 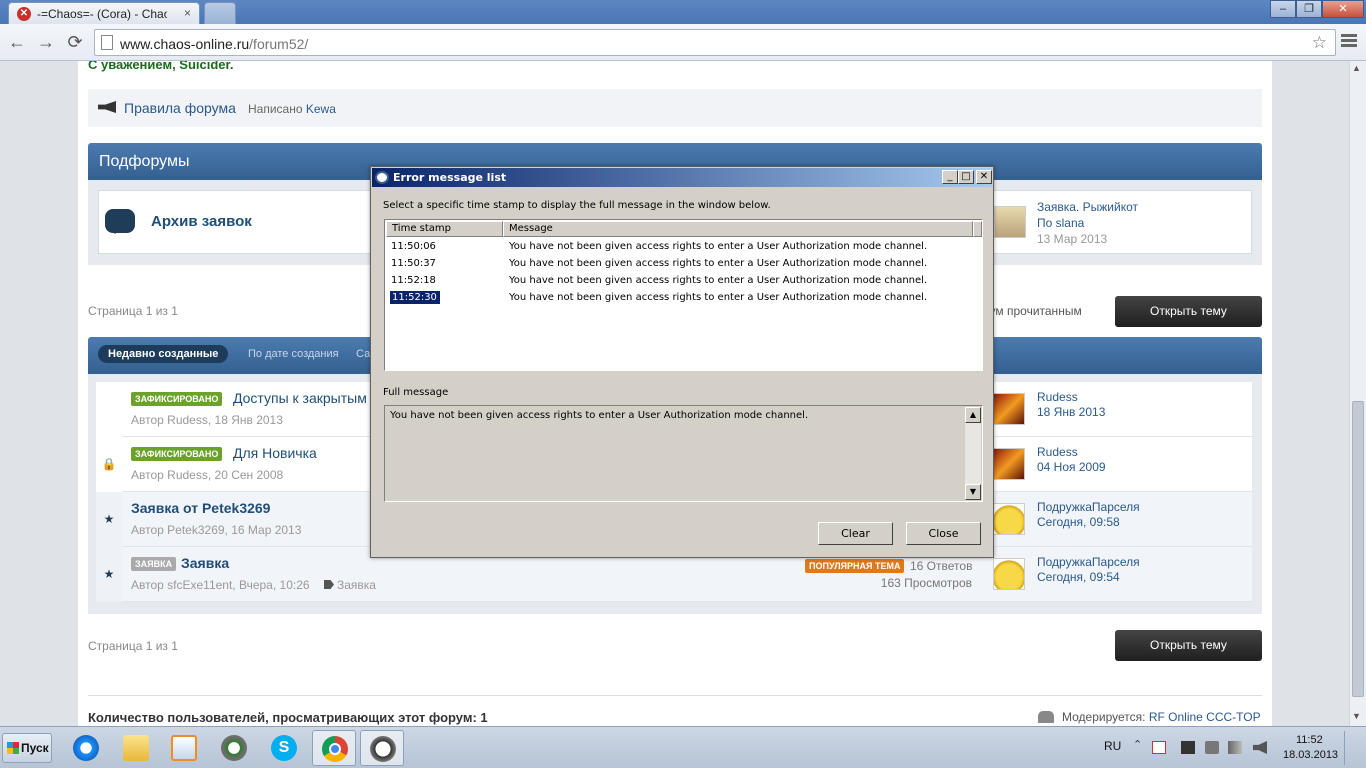 What do you see at coordinates (1309, 9) in the screenshot?
I see `window-restore-button: ❐` at bounding box center [1309, 9].